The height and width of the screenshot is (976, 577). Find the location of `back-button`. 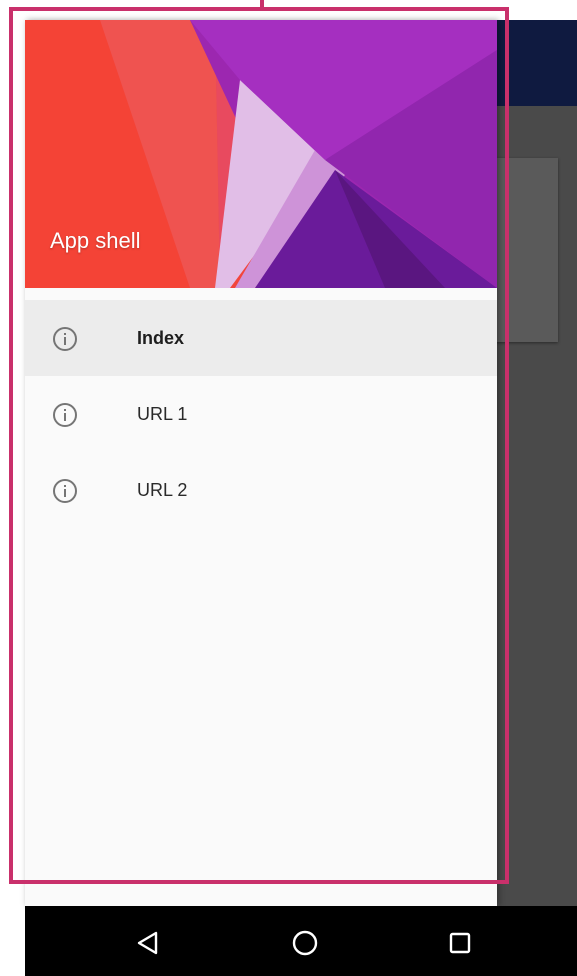

back-button is located at coordinates (148, 943).